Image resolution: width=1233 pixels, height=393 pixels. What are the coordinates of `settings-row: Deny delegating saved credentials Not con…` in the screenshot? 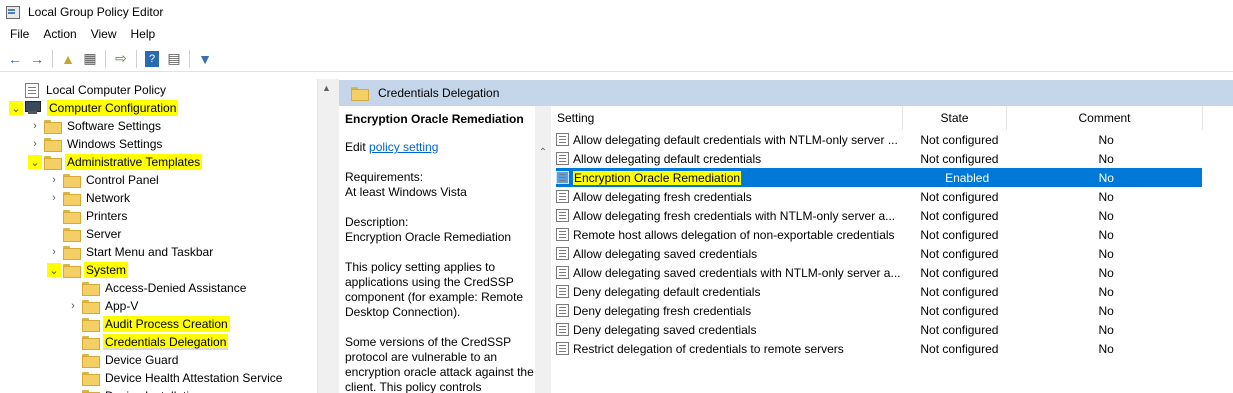 It's located at (879, 329).